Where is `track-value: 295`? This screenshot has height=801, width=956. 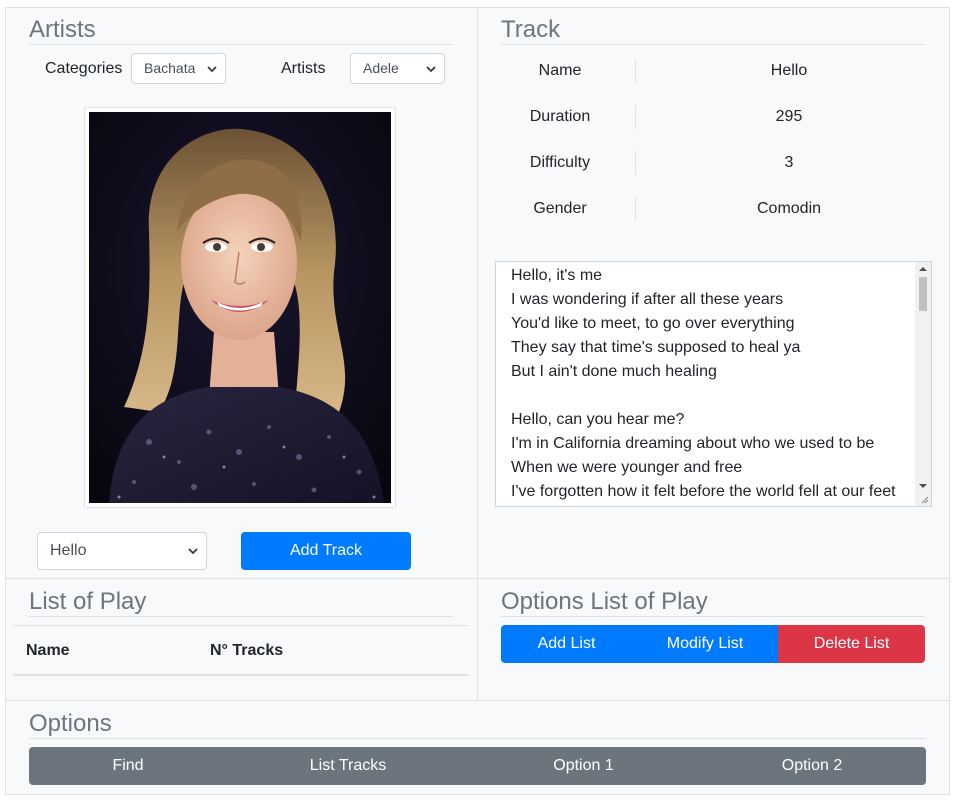
track-value: 295 is located at coordinates (789, 116).